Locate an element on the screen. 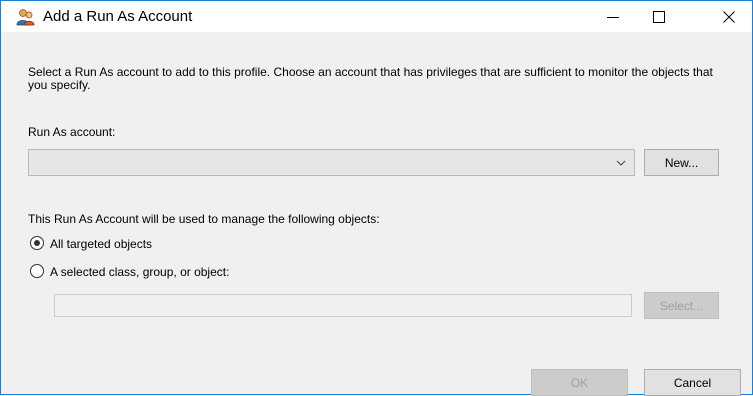 The height and width of the screenshot is (396, 753). maximize-button is located at coordinates (659, 16).